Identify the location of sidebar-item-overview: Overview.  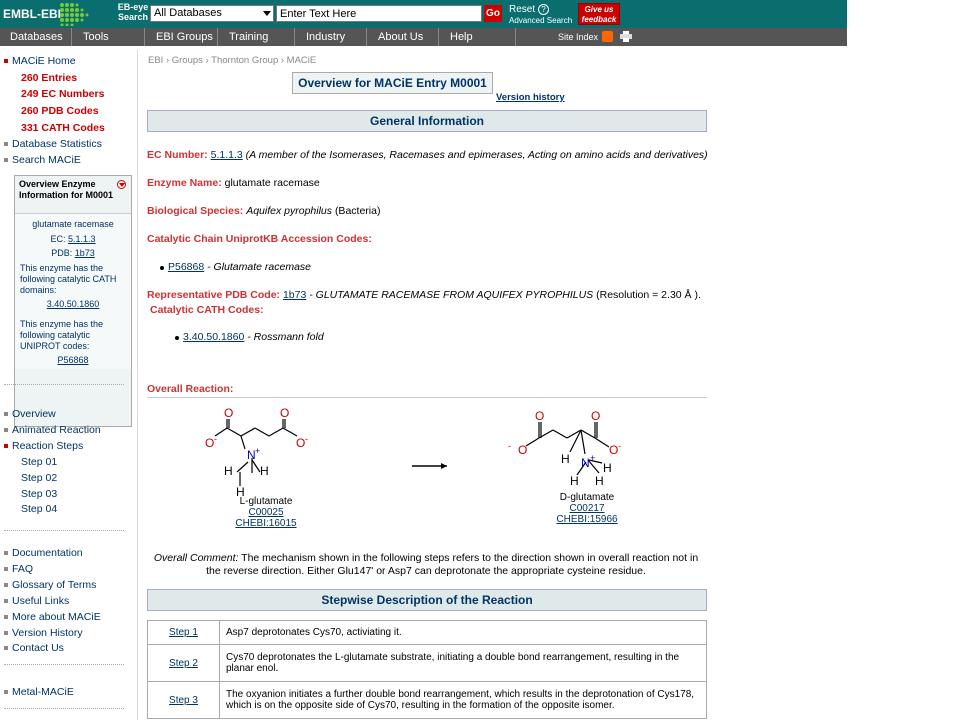
(30, 414).